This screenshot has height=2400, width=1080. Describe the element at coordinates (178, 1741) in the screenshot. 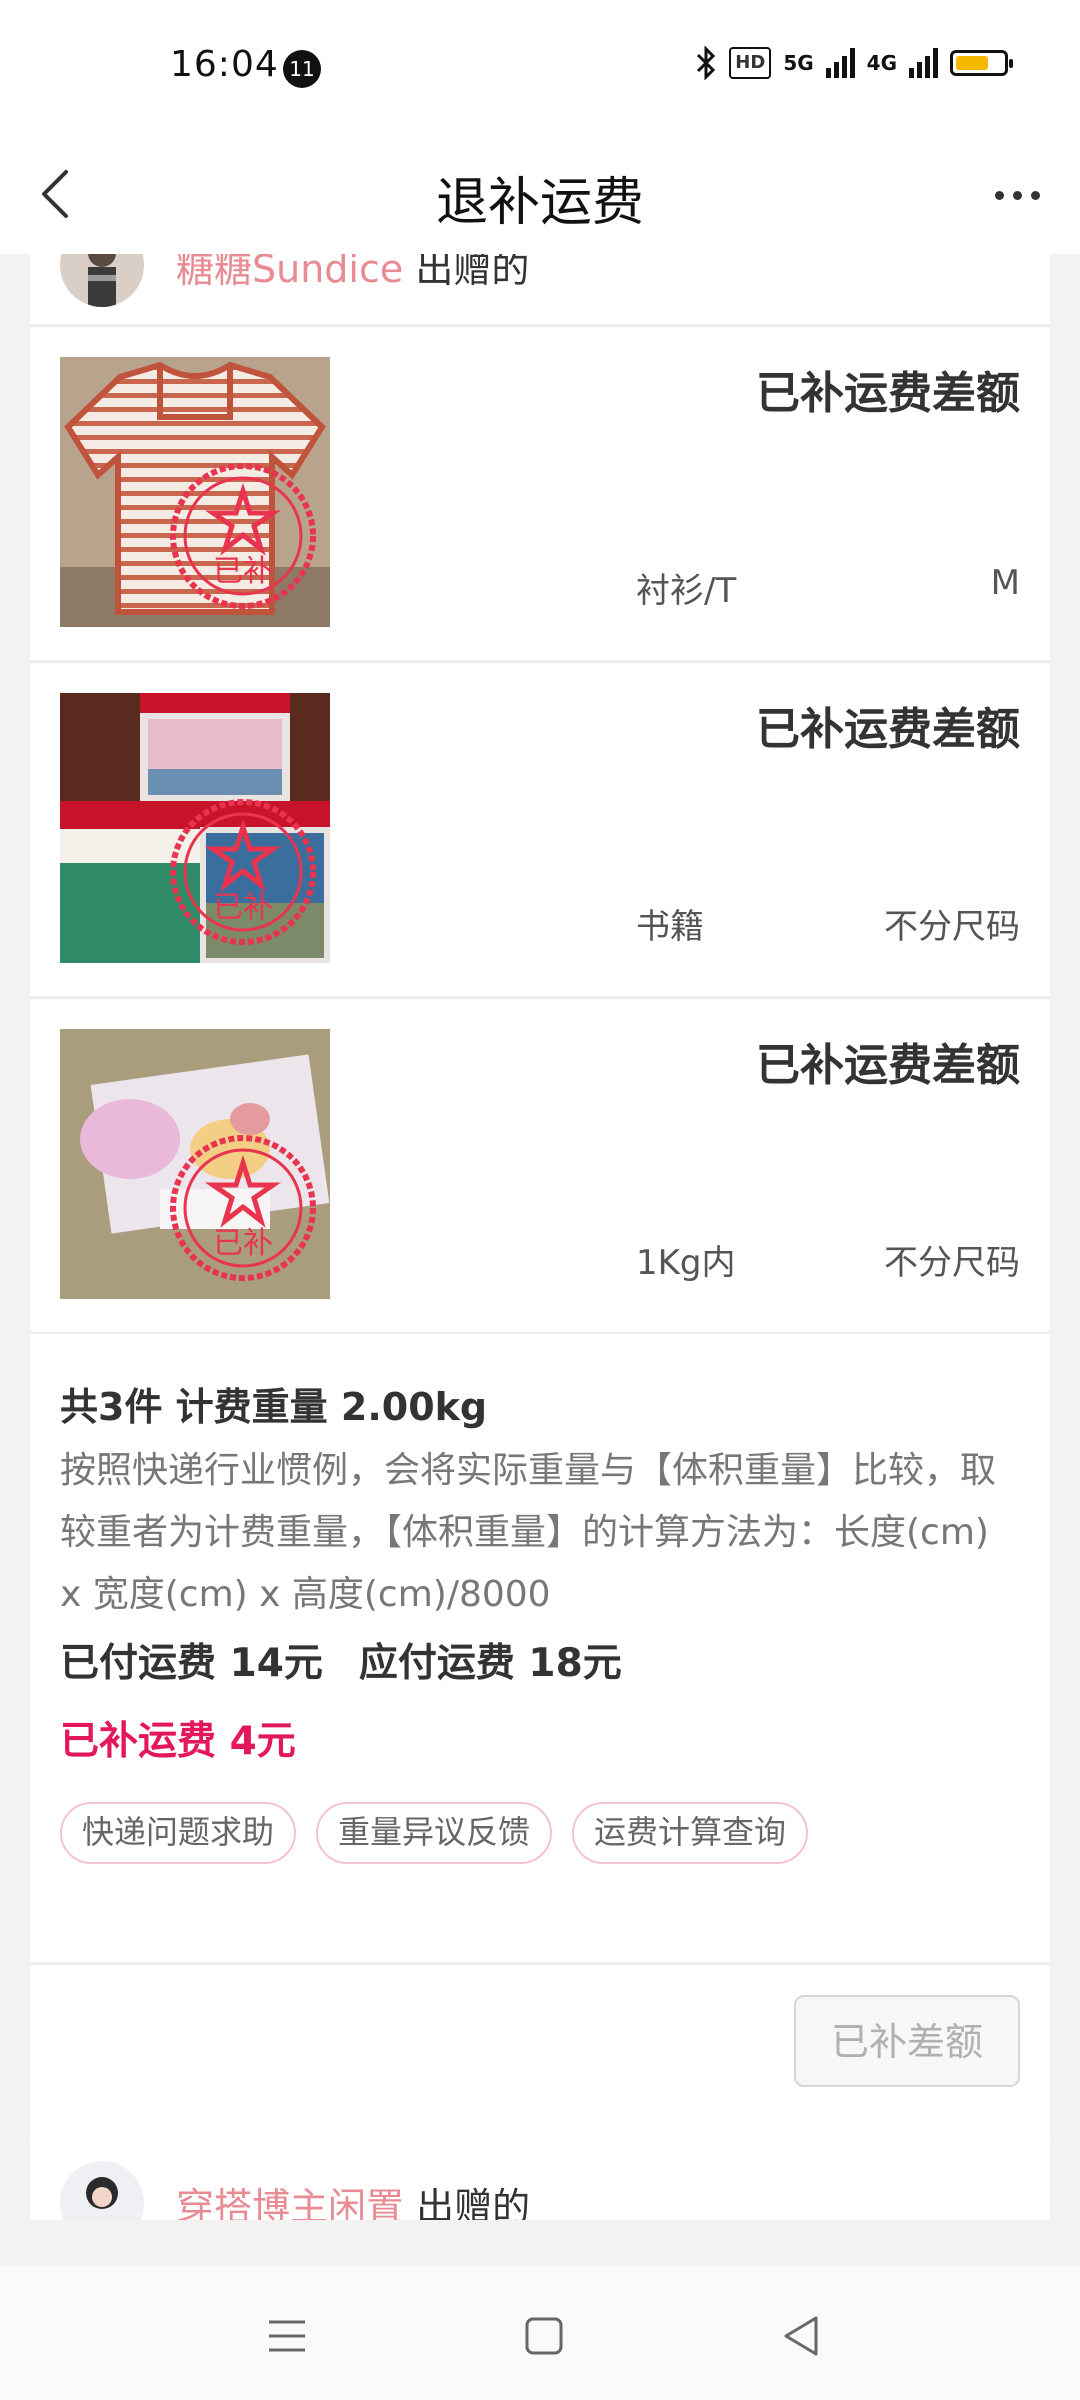

I see `supplemented-fee: 已补运费 4元` at that location.